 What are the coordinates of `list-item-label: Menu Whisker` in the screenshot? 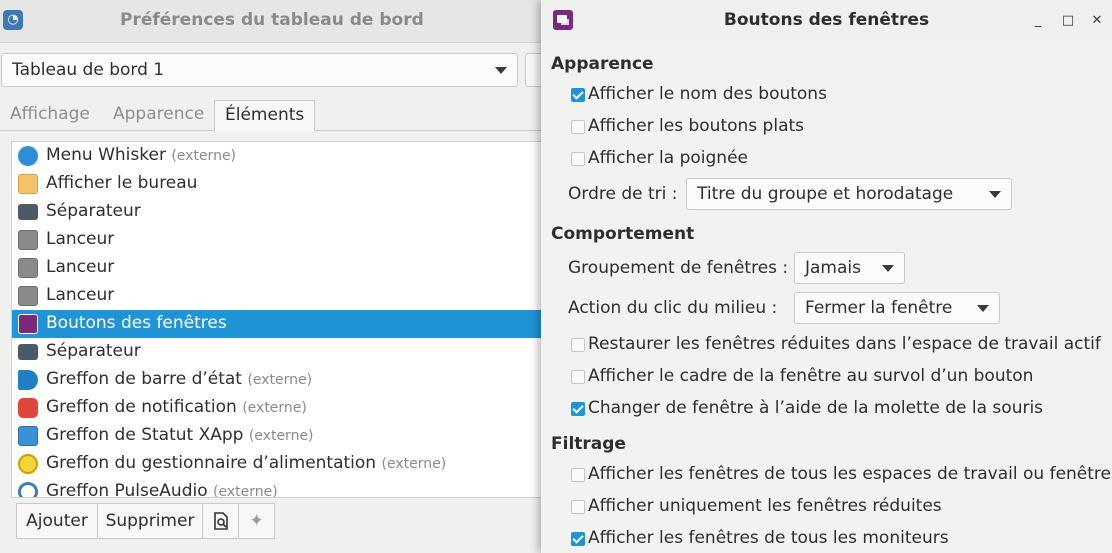 It's located at (106, 155).